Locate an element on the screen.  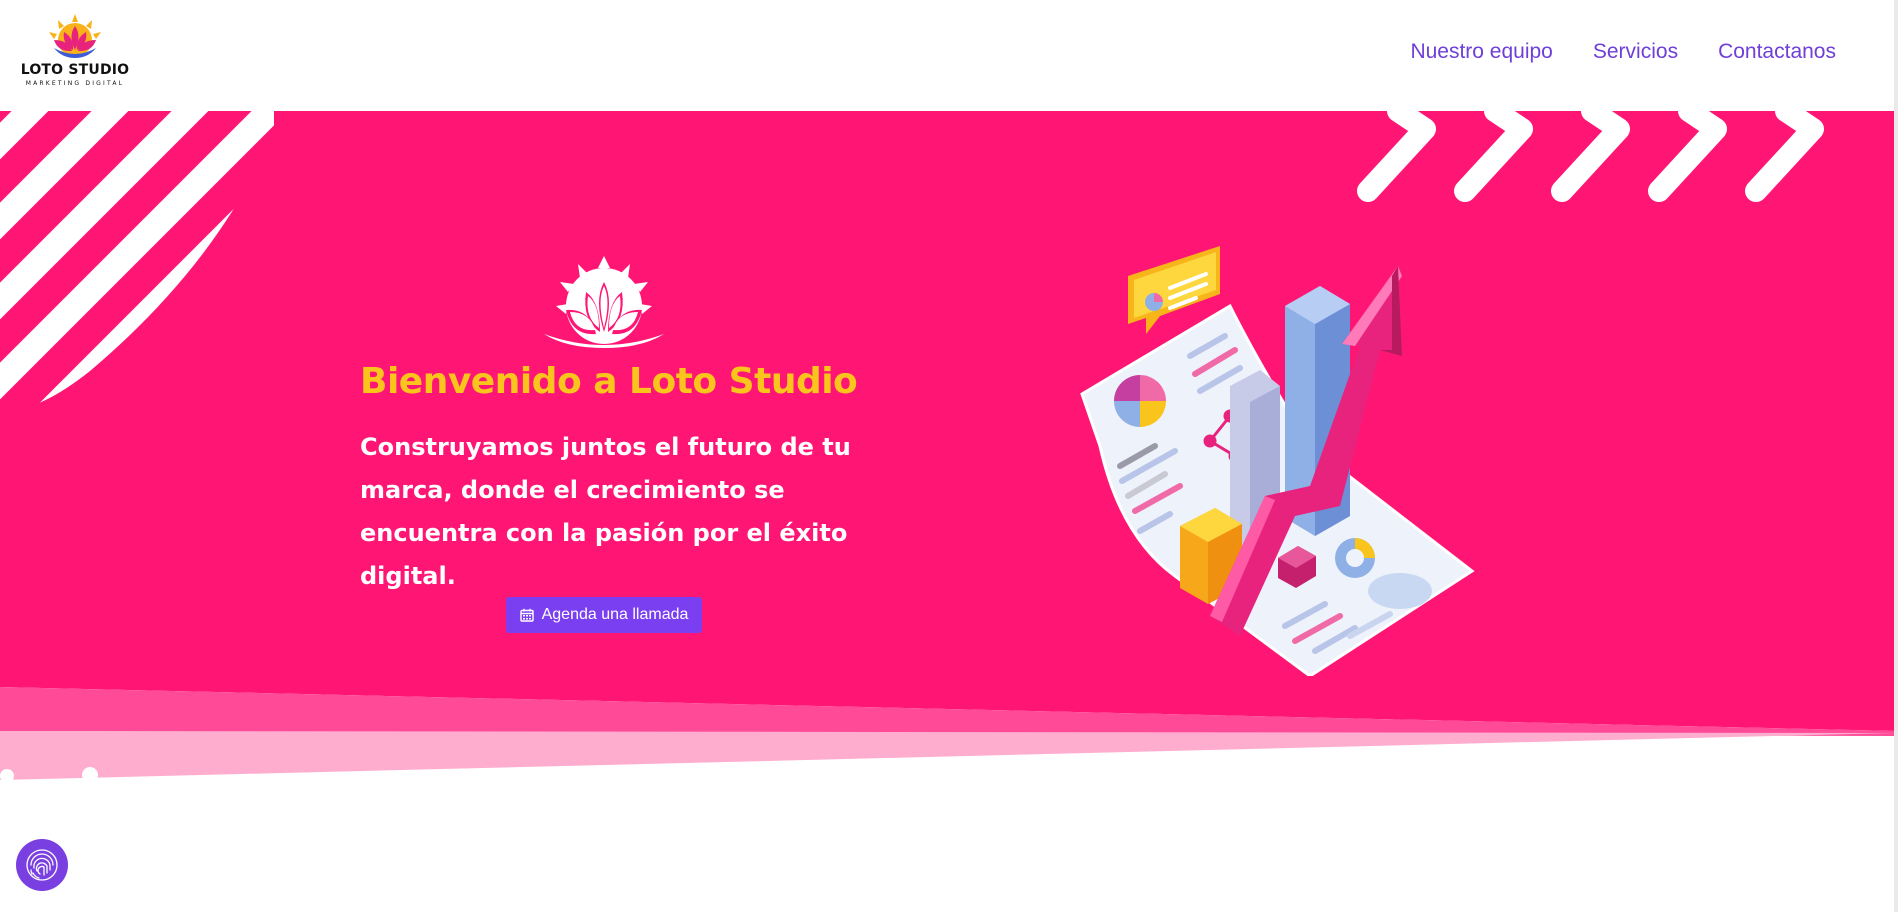
nav-link-team: Nuestro equipo is located at coordinates (1481, 52).